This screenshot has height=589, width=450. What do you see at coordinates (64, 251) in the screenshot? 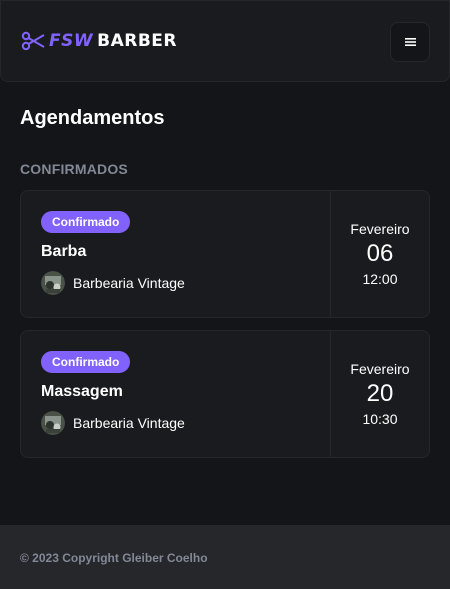
I see `service-name: Barba` at bounding box center [64, 251].